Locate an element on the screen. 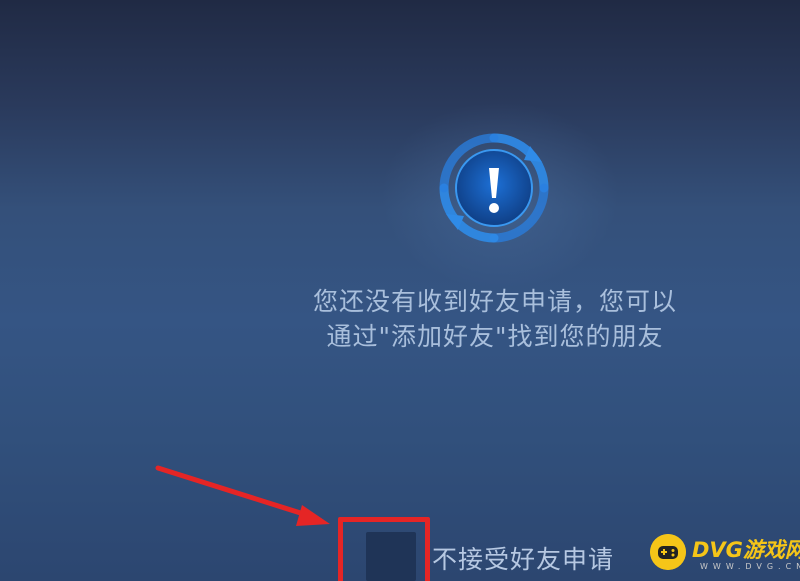  site-watermark: DVG游戏网 WWW.DVG.CN is located at coordinates (724, 553).